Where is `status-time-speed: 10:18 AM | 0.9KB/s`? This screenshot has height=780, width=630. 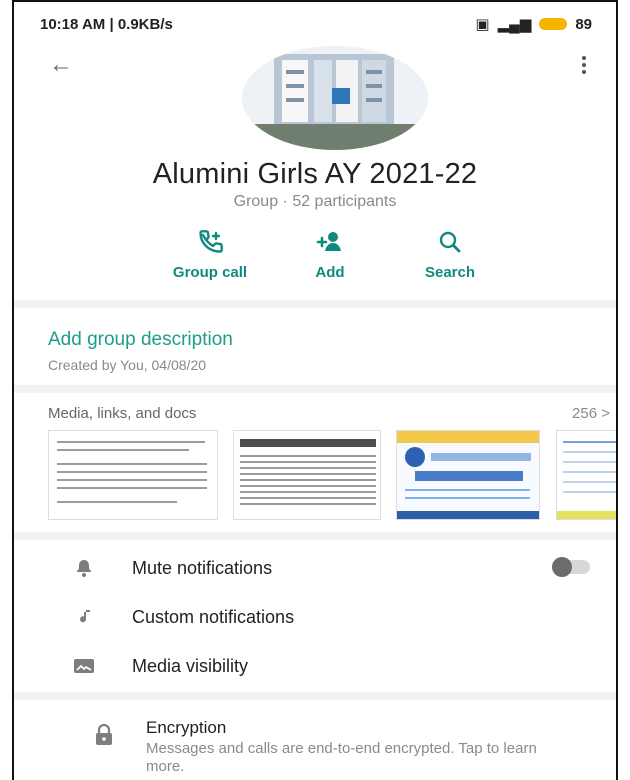
status-time-speed: 10:18 AM | 0.9KB/s is located at coordinates (106, 24).